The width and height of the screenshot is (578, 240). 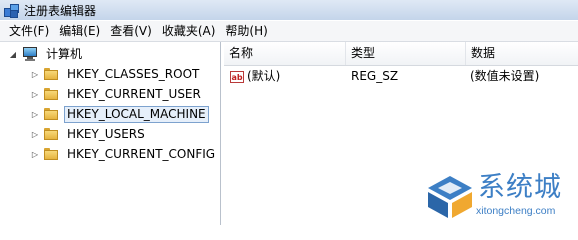 I want to click on value-row: ab (默认) REG_SZ (数值未设置), so click(x=401, y=76).